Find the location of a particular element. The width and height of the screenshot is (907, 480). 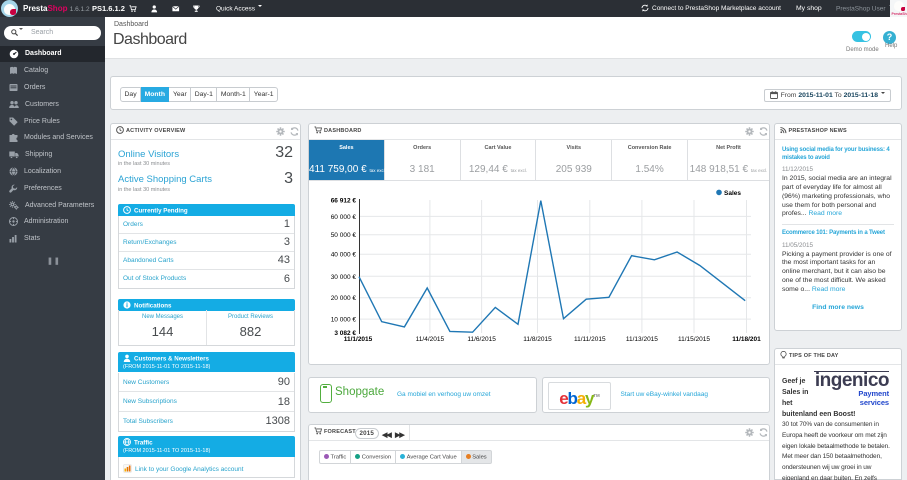

svg-text: 11/8/2015 is located at coordinates (537, 339).